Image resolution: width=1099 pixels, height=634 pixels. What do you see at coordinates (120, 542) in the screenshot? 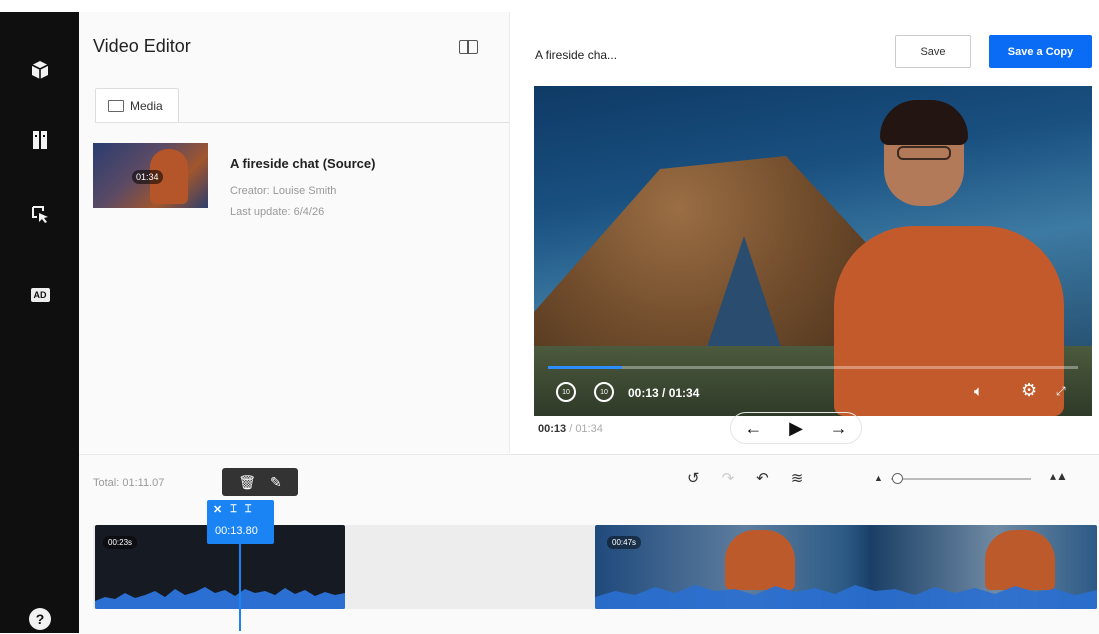
I see `clip-duration-label: 00:23s` at bounding box center [120, 542].